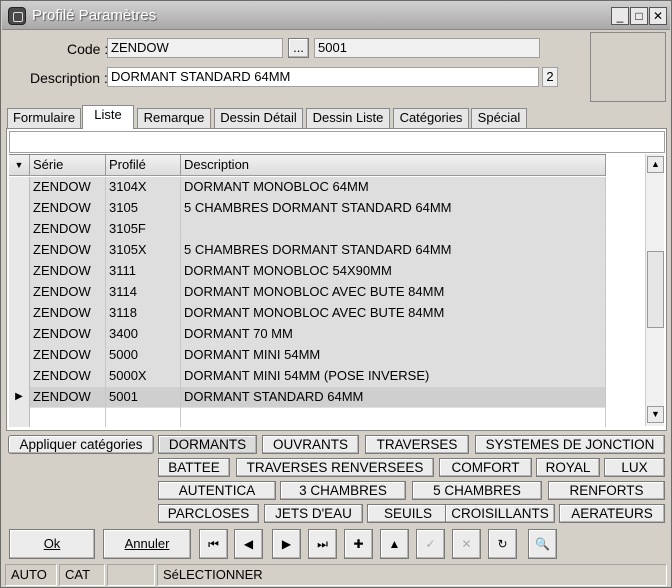 This screenshot has width=672, height=588. I want to click on category-parcloses-button: PARCLOSES, so click(208, 513).